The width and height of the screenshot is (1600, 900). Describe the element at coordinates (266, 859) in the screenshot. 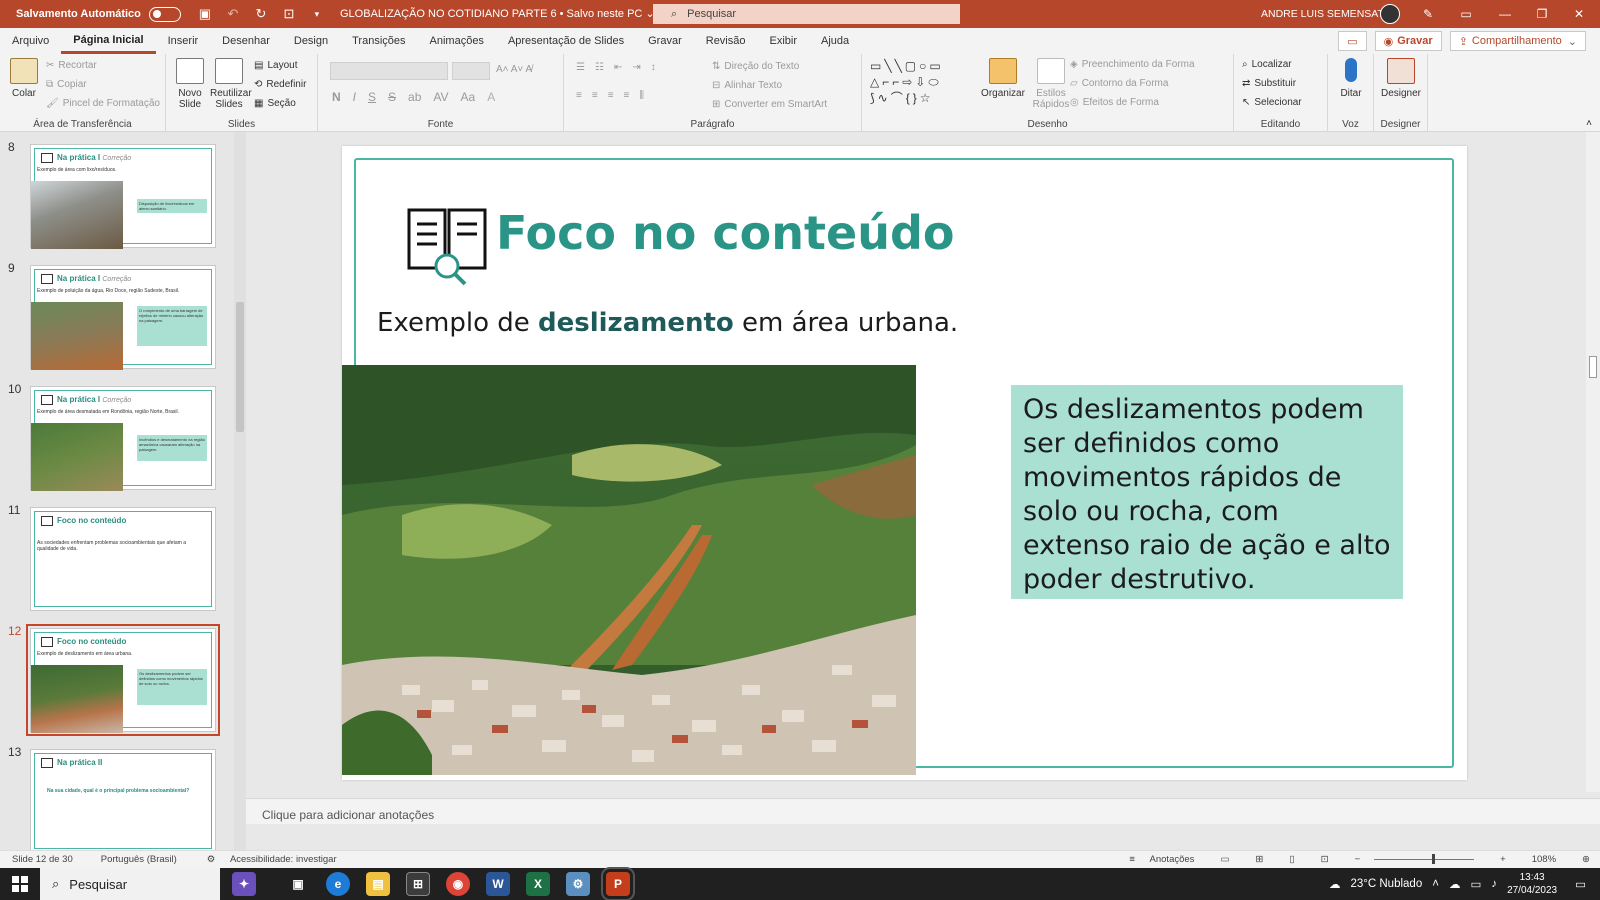

I see `accessibility-status: ⚙ Acessibilidade: investigar` at that location.